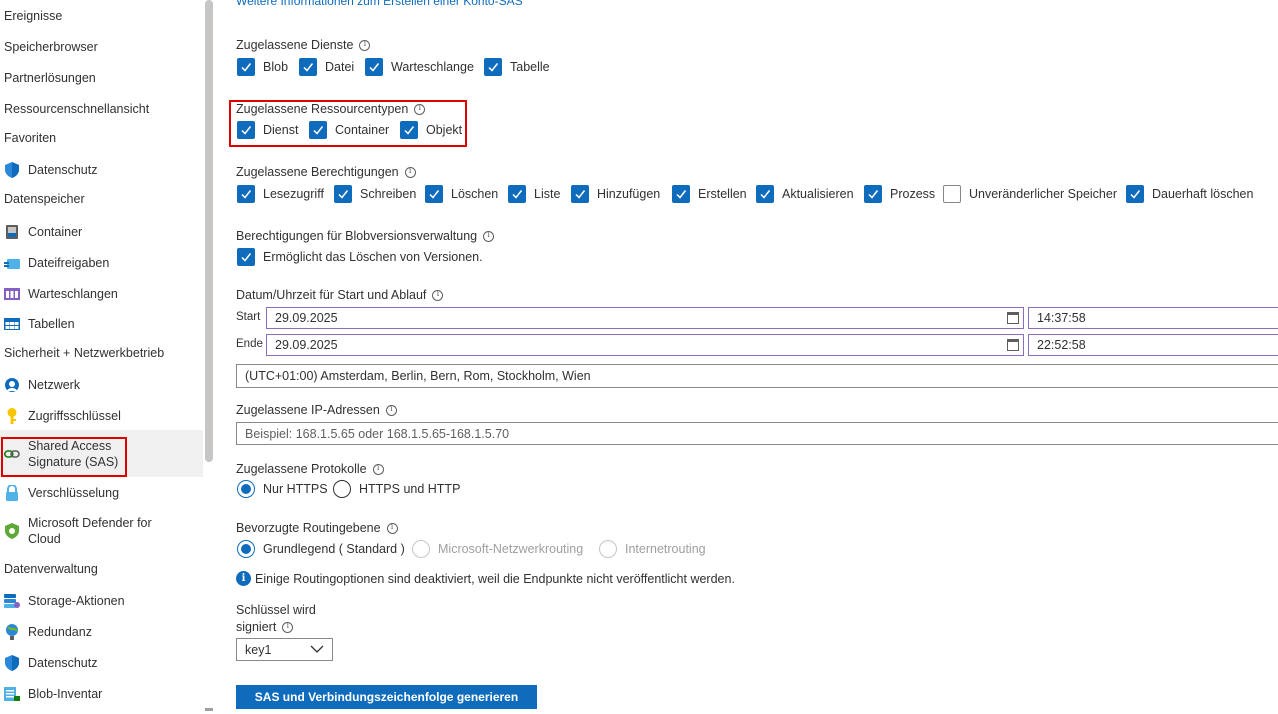 This screenshot has width=1278, height=714. I want to click on delete-versions-checkbox: Ermöglicht das Löschen von Versionen., so click(360, 257).